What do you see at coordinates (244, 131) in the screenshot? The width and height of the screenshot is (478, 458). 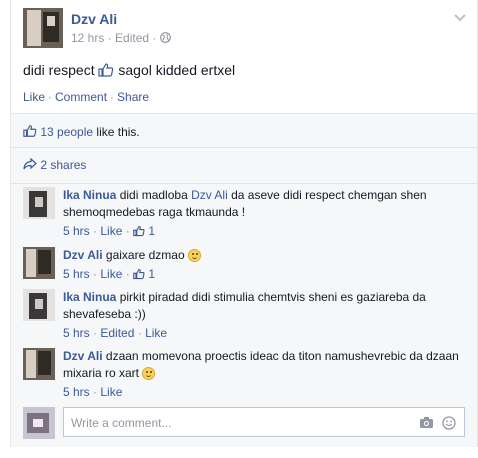 I see `likes-row: 13 people like this.` at bounding box center [244, 131].